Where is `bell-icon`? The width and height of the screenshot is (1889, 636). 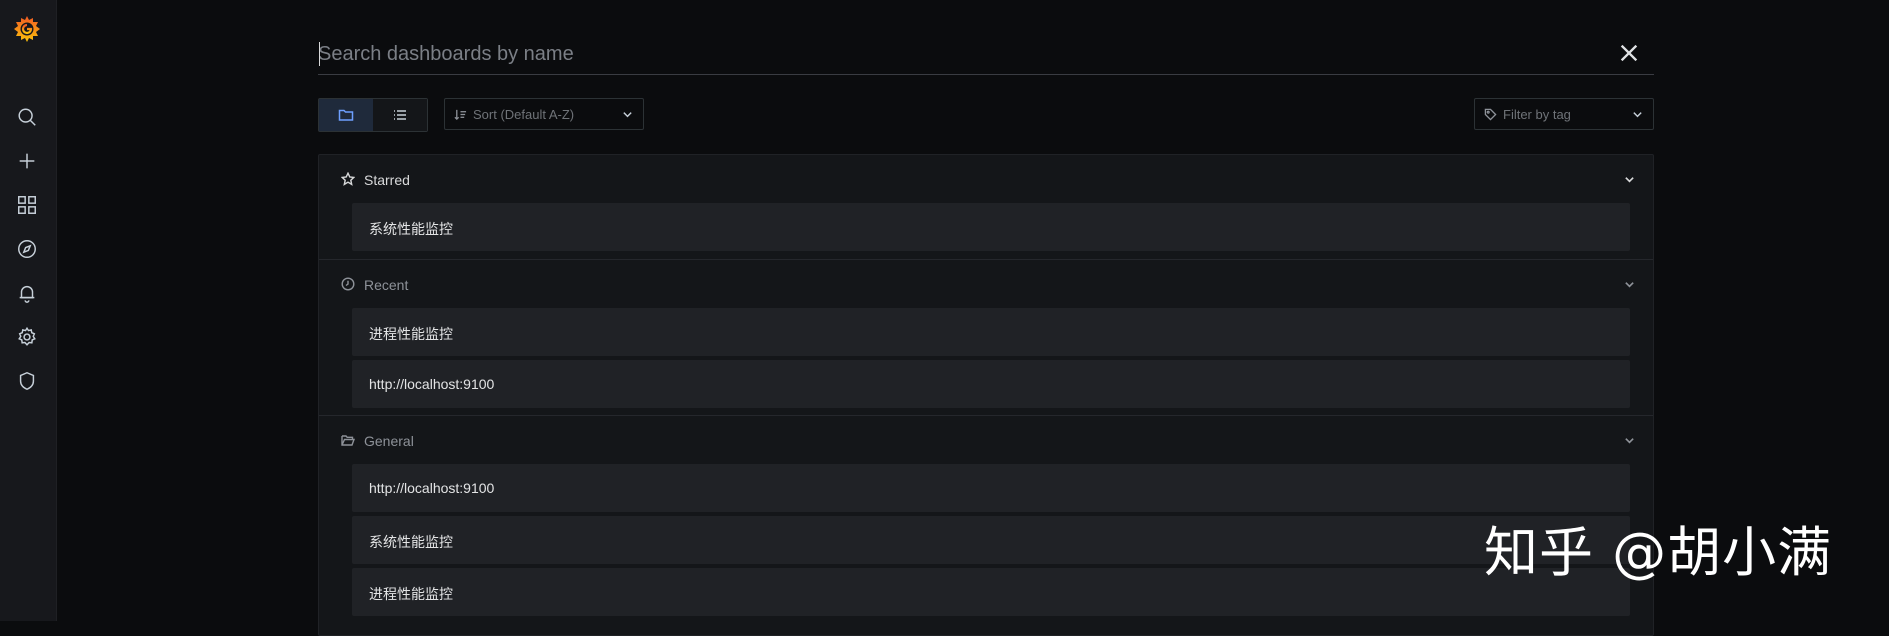
bell-icon is located at coordinates (27, 293).